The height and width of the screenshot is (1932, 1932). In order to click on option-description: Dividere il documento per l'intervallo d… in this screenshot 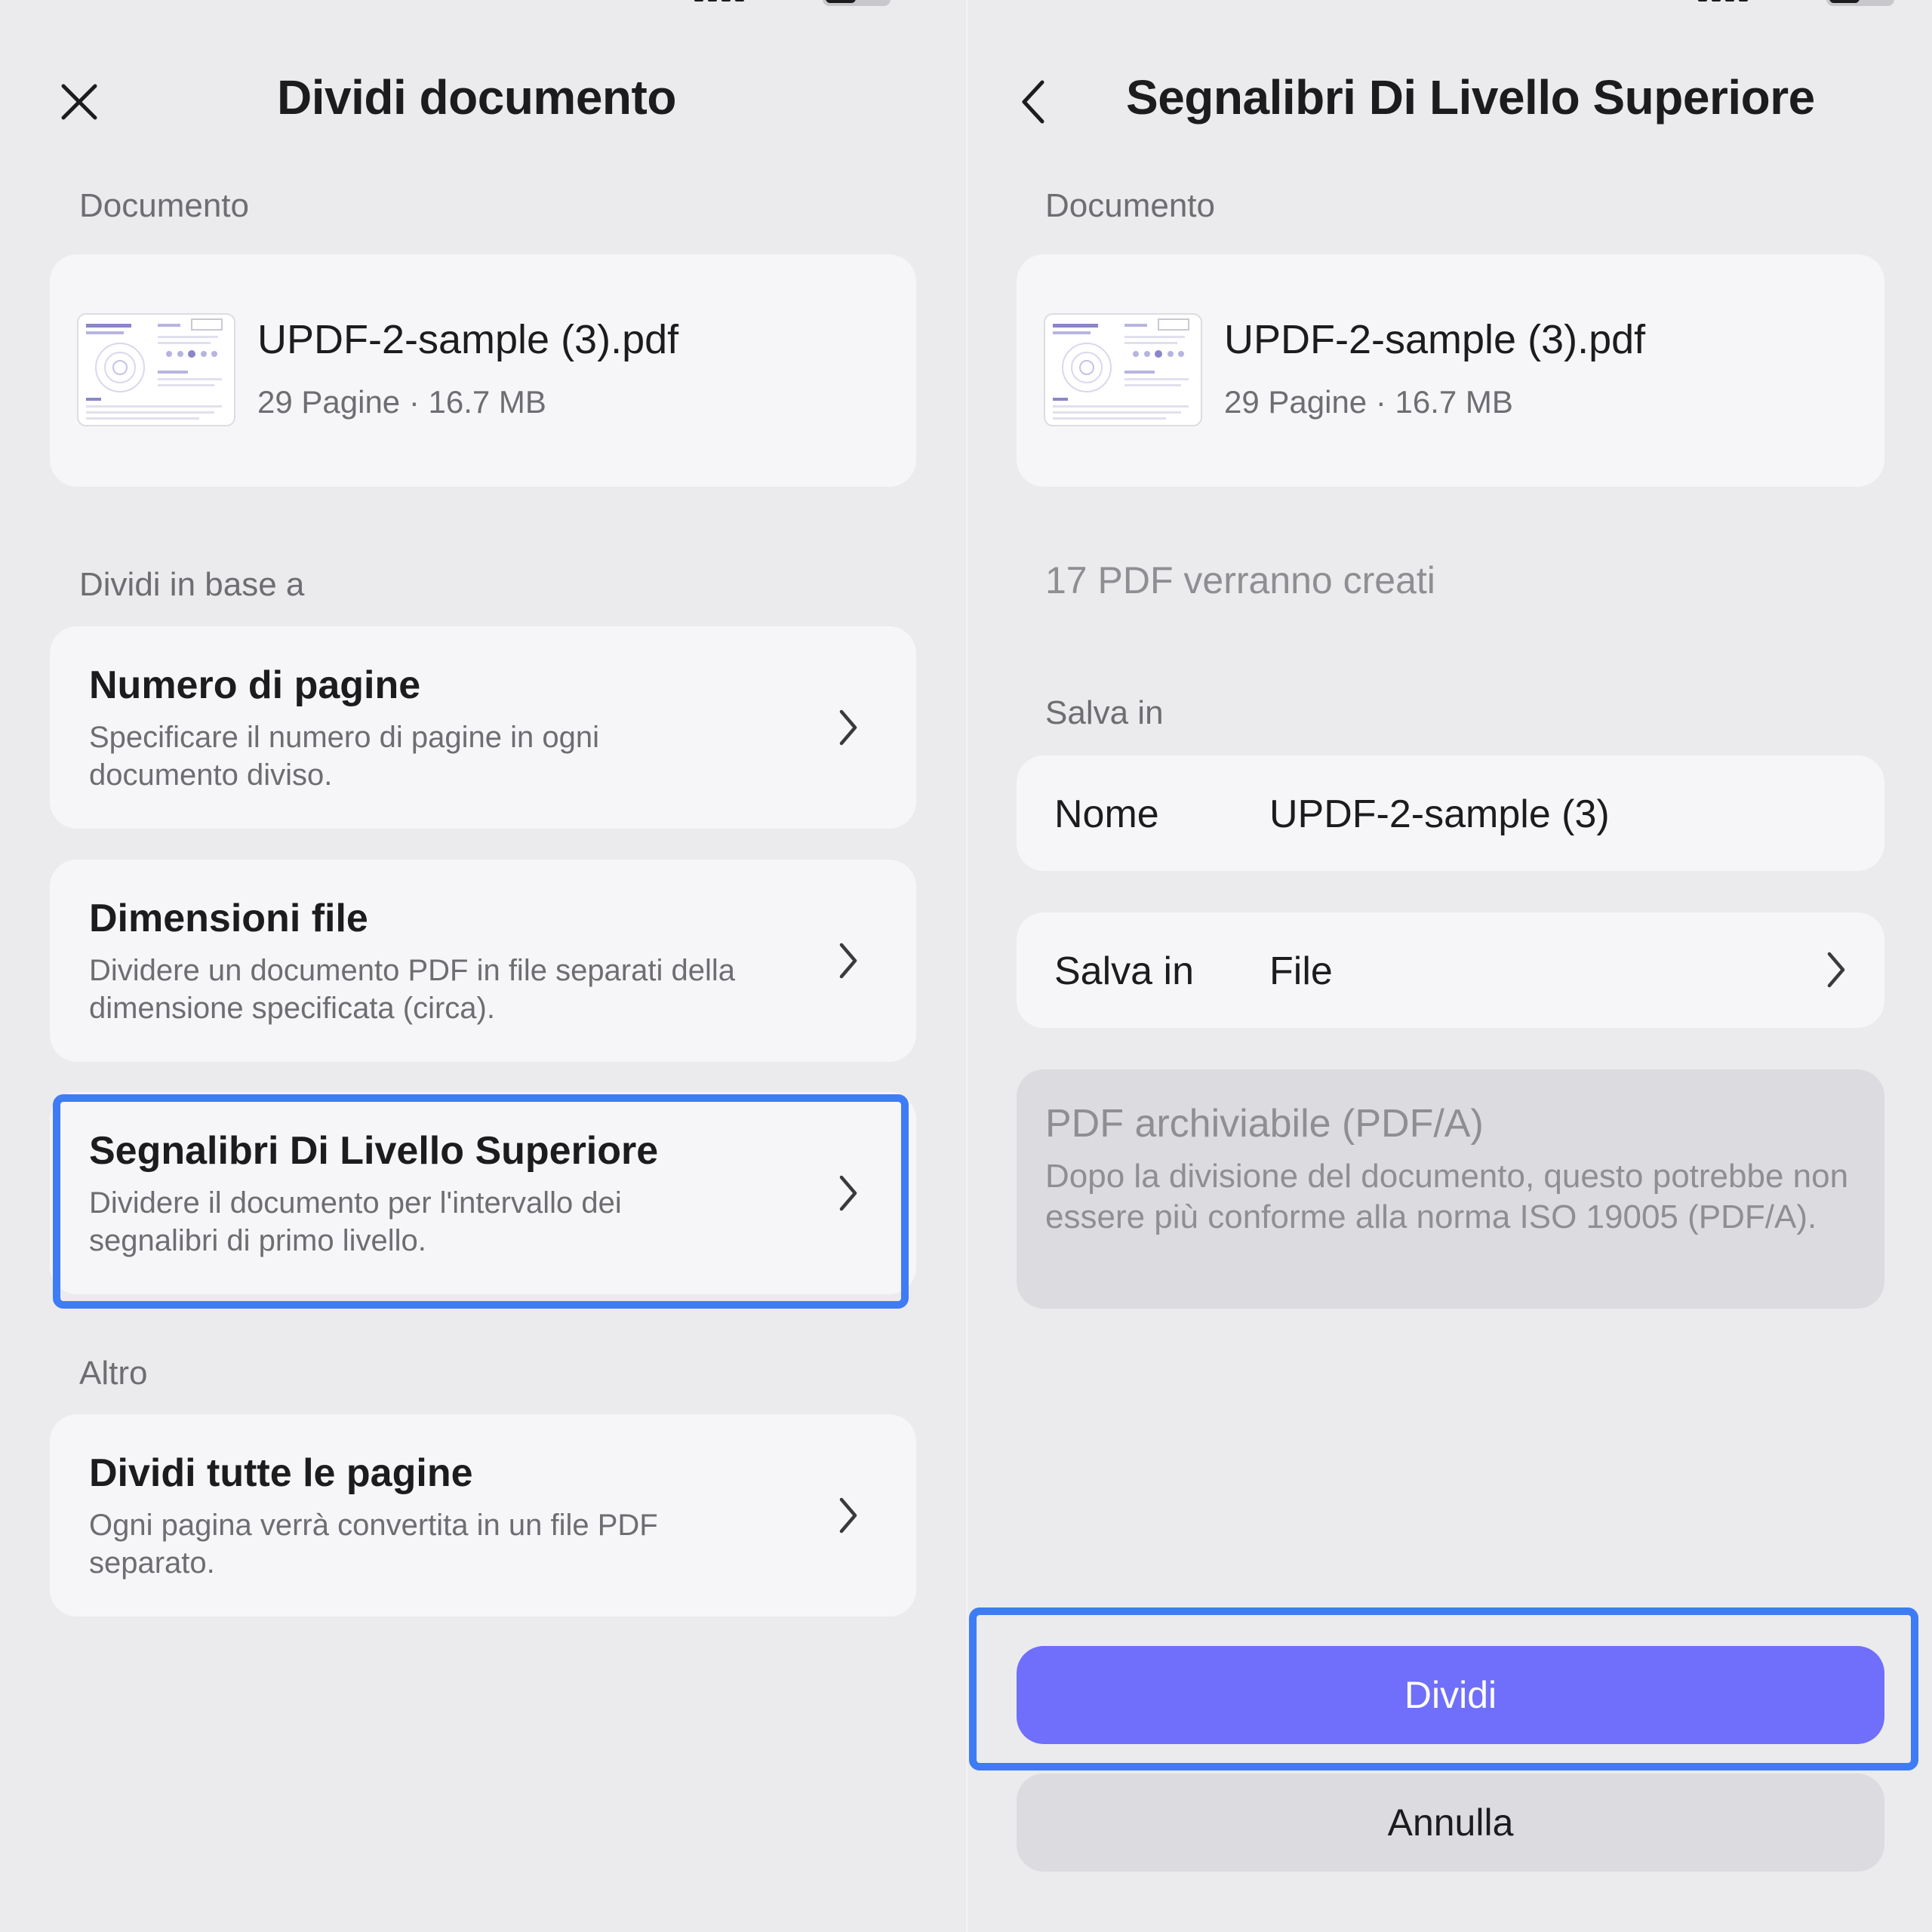, I will do `click(355, 1221)`.